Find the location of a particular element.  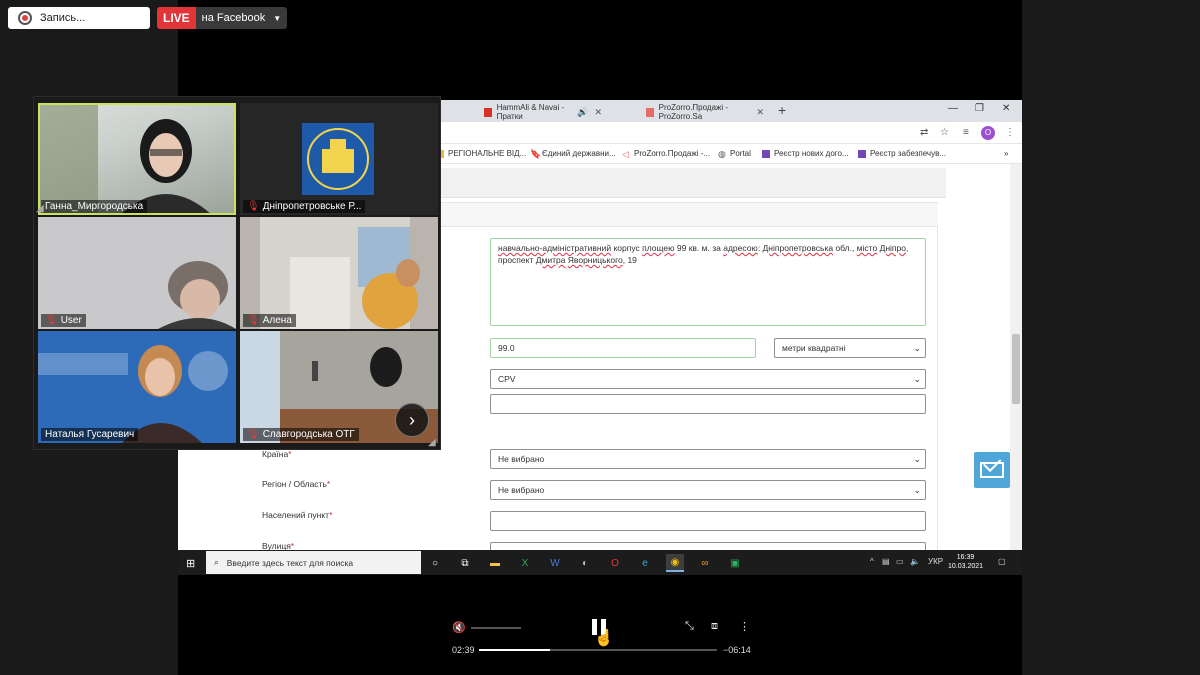

cortana-icon: ○ is located at coordinates (435, 563).